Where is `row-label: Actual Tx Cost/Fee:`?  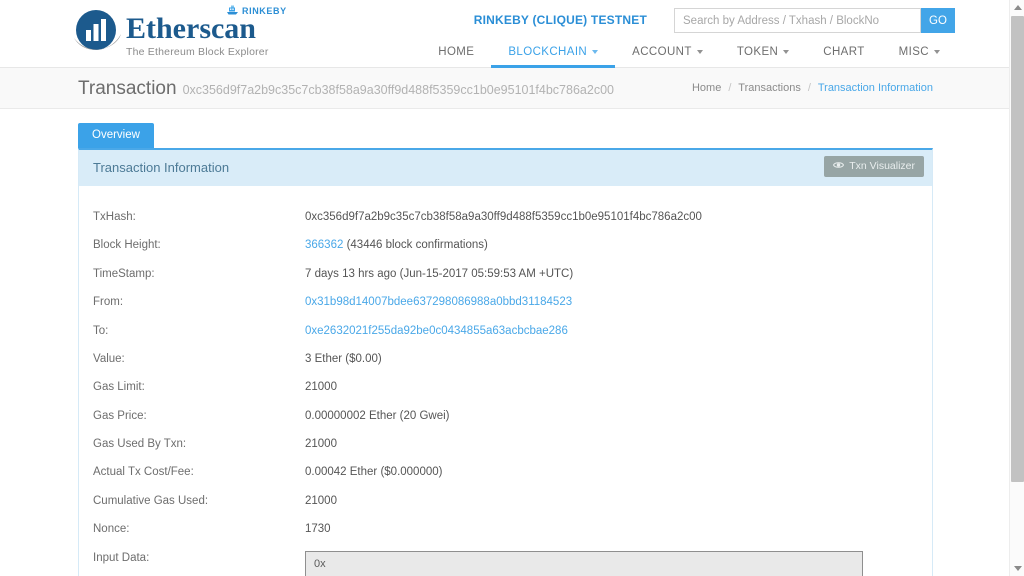
row-label: Actual Tx Cost/Fee: is located at coordinates (143, 472).